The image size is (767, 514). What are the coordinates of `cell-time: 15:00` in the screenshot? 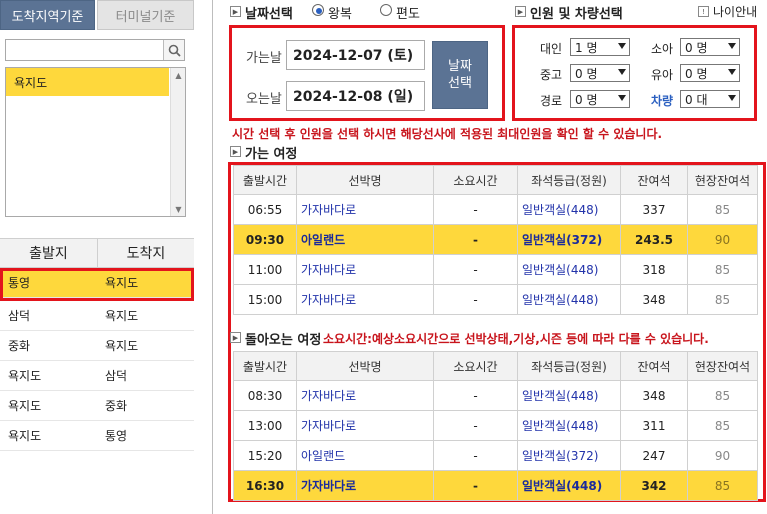 It's located at (265, 299).